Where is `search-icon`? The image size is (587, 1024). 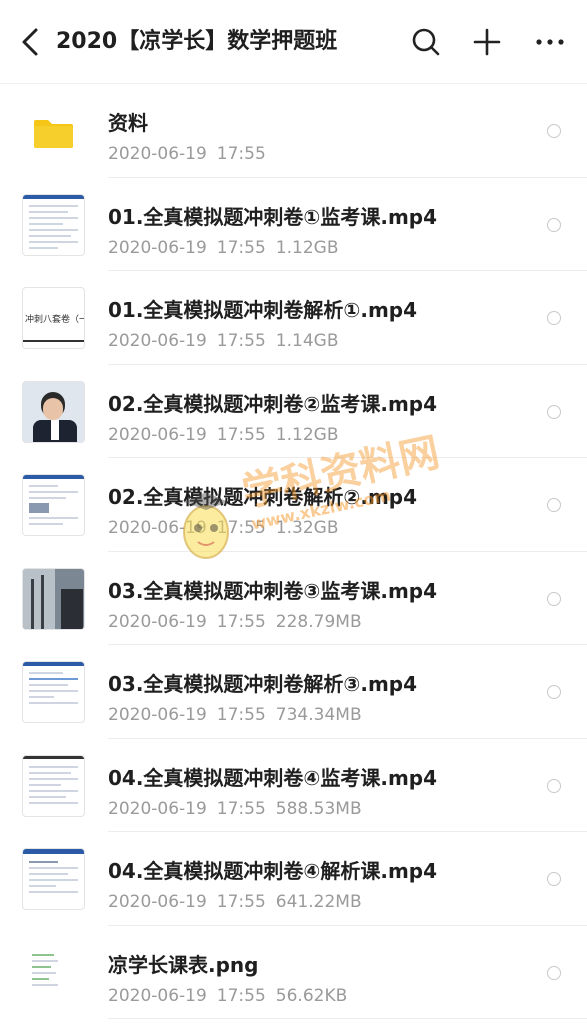
search-icon is located at coordinates (426, 42).